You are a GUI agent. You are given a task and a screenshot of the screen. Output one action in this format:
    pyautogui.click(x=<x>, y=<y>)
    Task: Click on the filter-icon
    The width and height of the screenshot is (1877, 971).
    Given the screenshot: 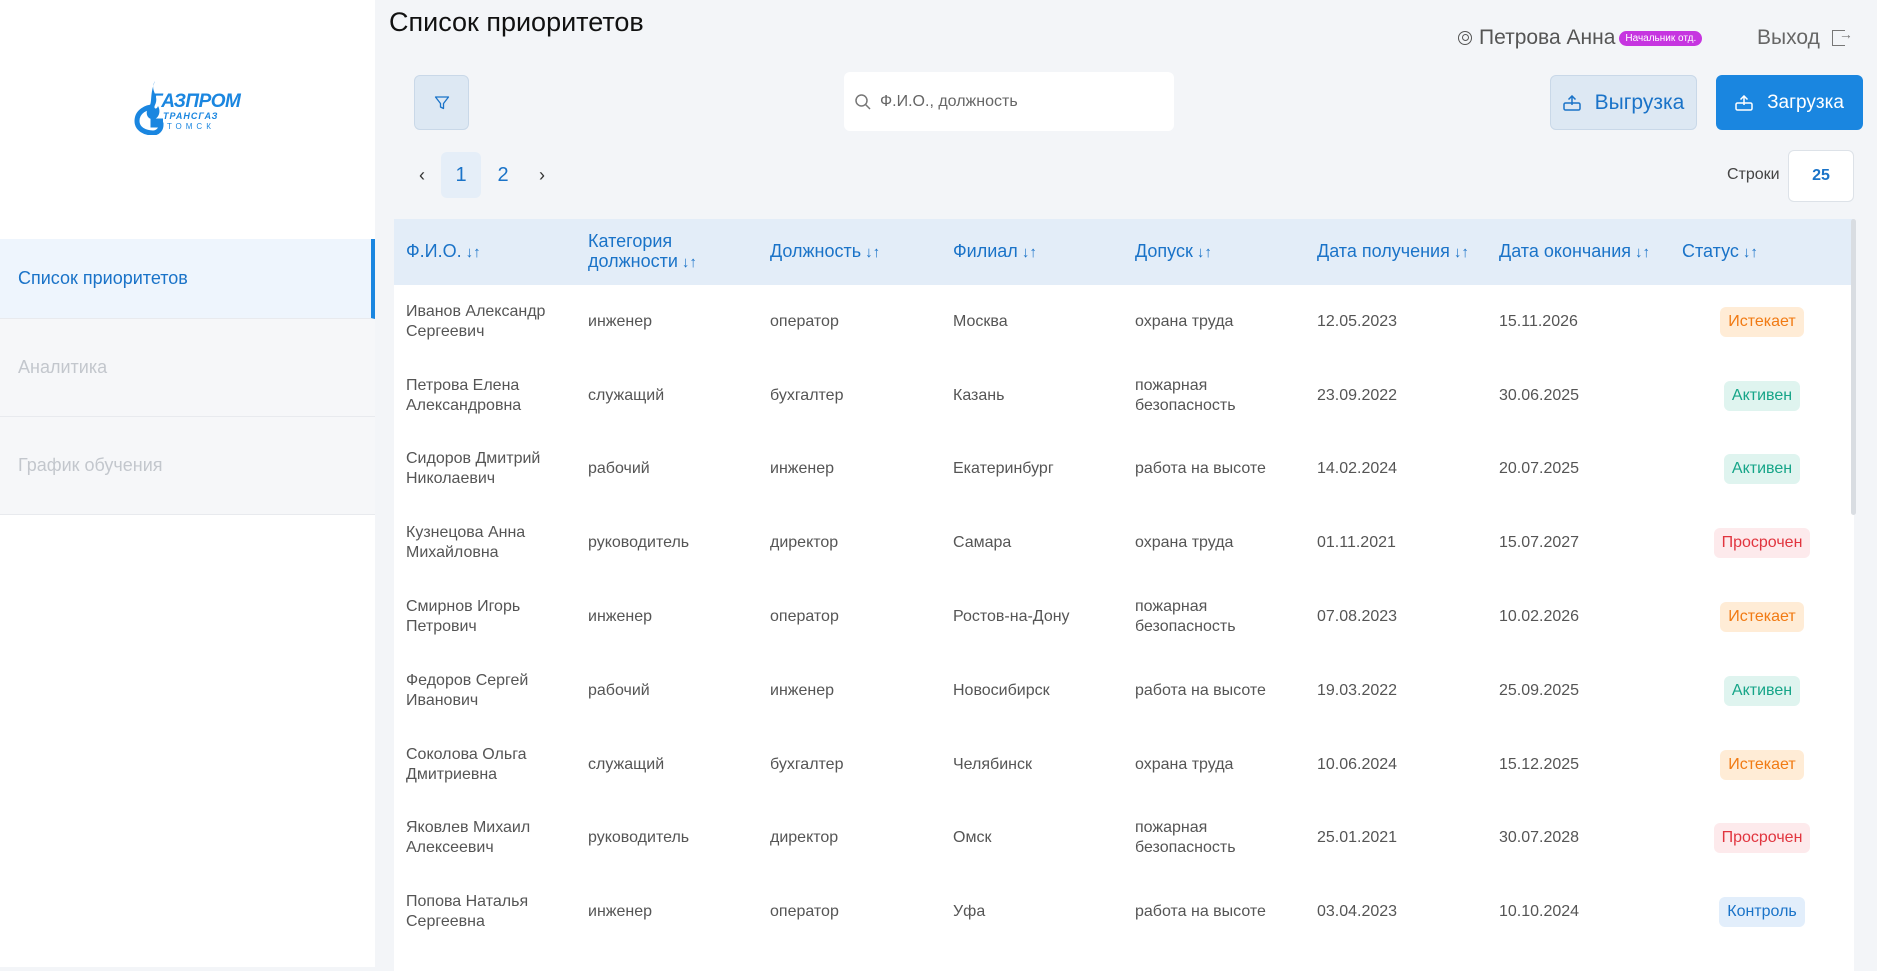 What is the action you would take?
    pyautogui.click(x=441, y=102)
    